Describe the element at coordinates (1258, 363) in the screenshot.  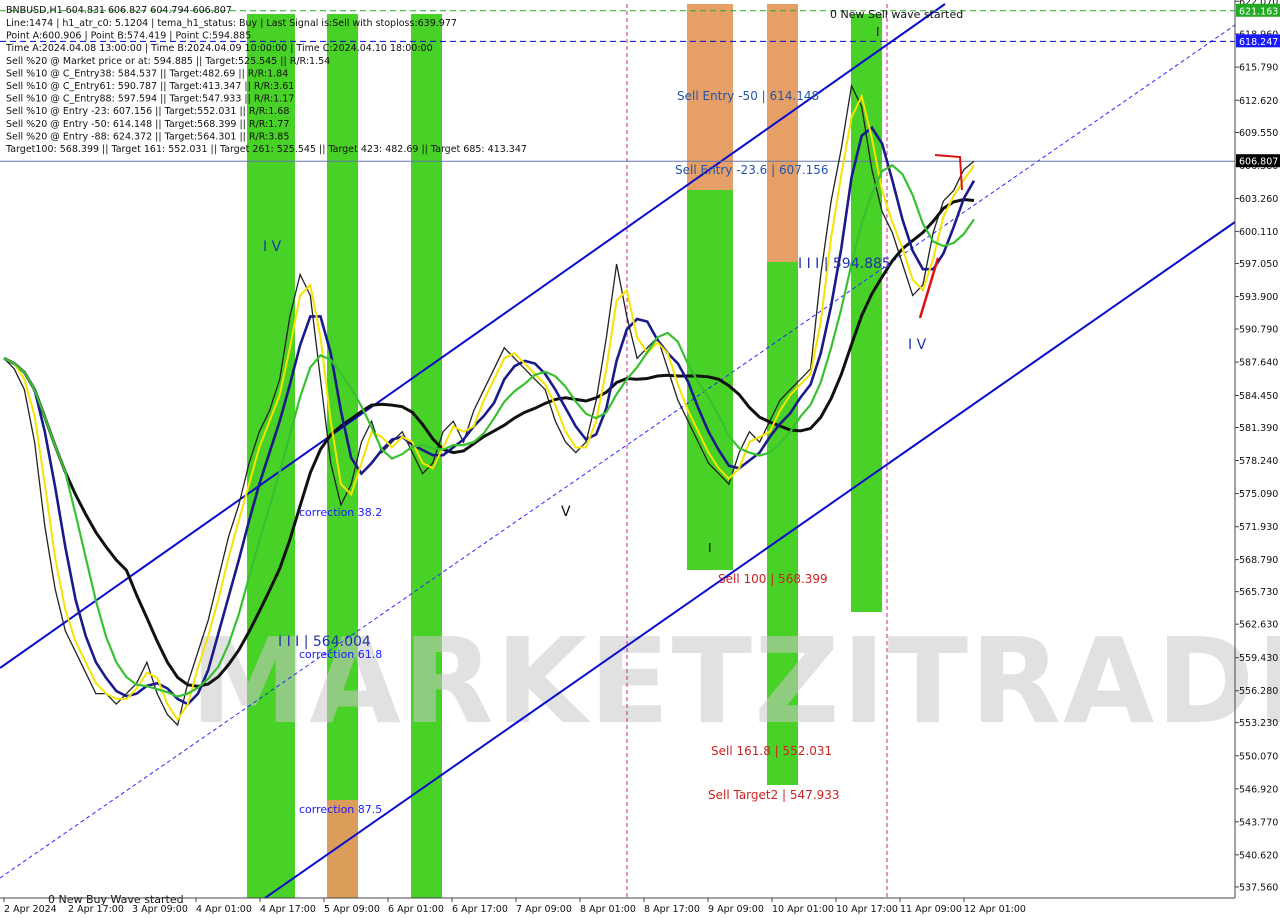
I see `price-tick-label: 587.640` at that location.